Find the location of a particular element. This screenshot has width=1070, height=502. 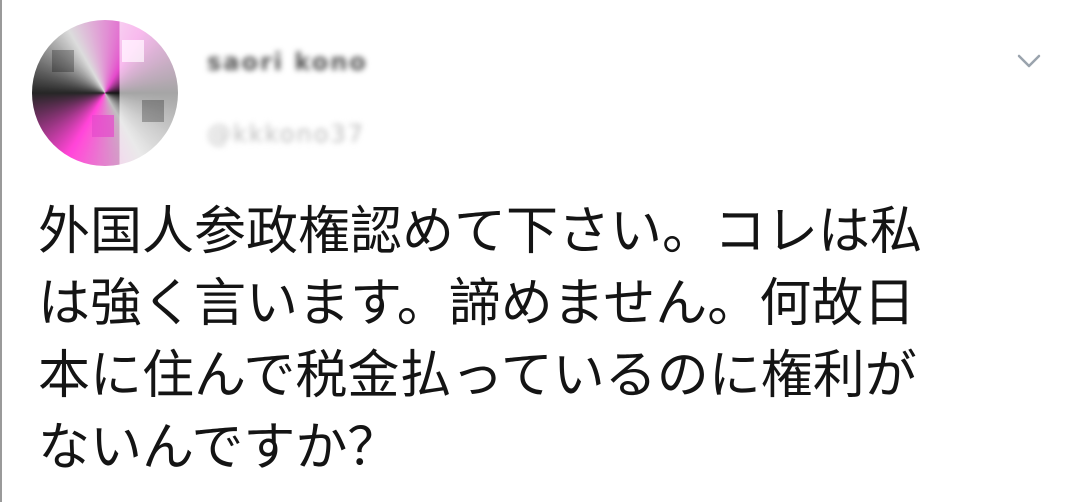

avatar is located at coordinates (105, 93).